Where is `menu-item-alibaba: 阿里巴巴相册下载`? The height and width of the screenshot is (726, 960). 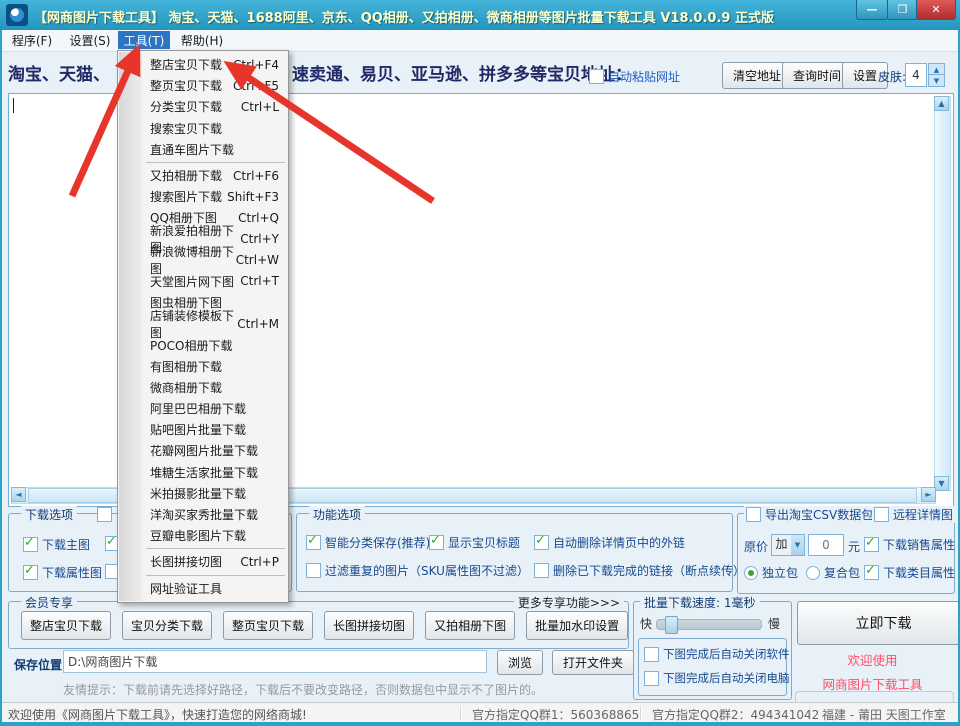 menu-item-alibaba: 阿里巴巴相册下载 is located at coordinates (203, 408).